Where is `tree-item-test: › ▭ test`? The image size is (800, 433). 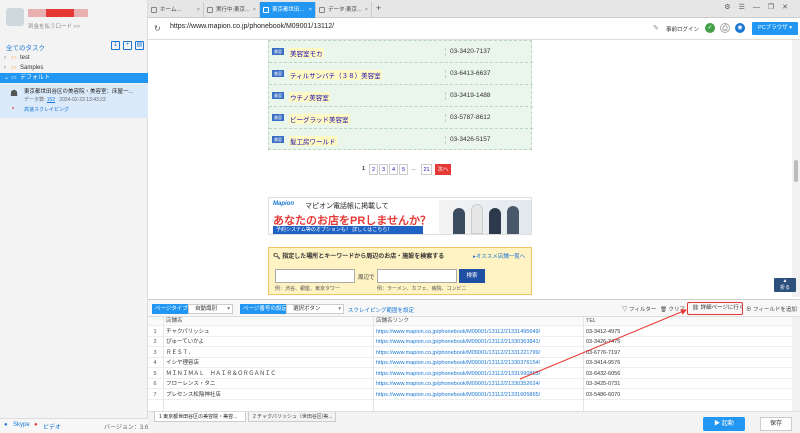
tree-item-test: › ▭ test is located at coordinates (74, 58).